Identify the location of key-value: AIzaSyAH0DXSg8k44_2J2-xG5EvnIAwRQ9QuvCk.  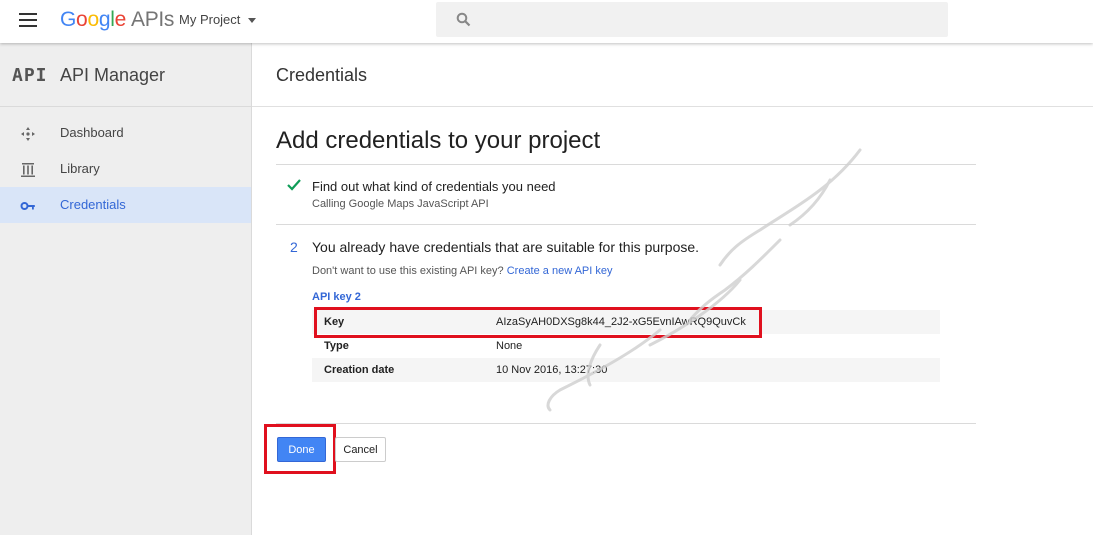
(718, 322).